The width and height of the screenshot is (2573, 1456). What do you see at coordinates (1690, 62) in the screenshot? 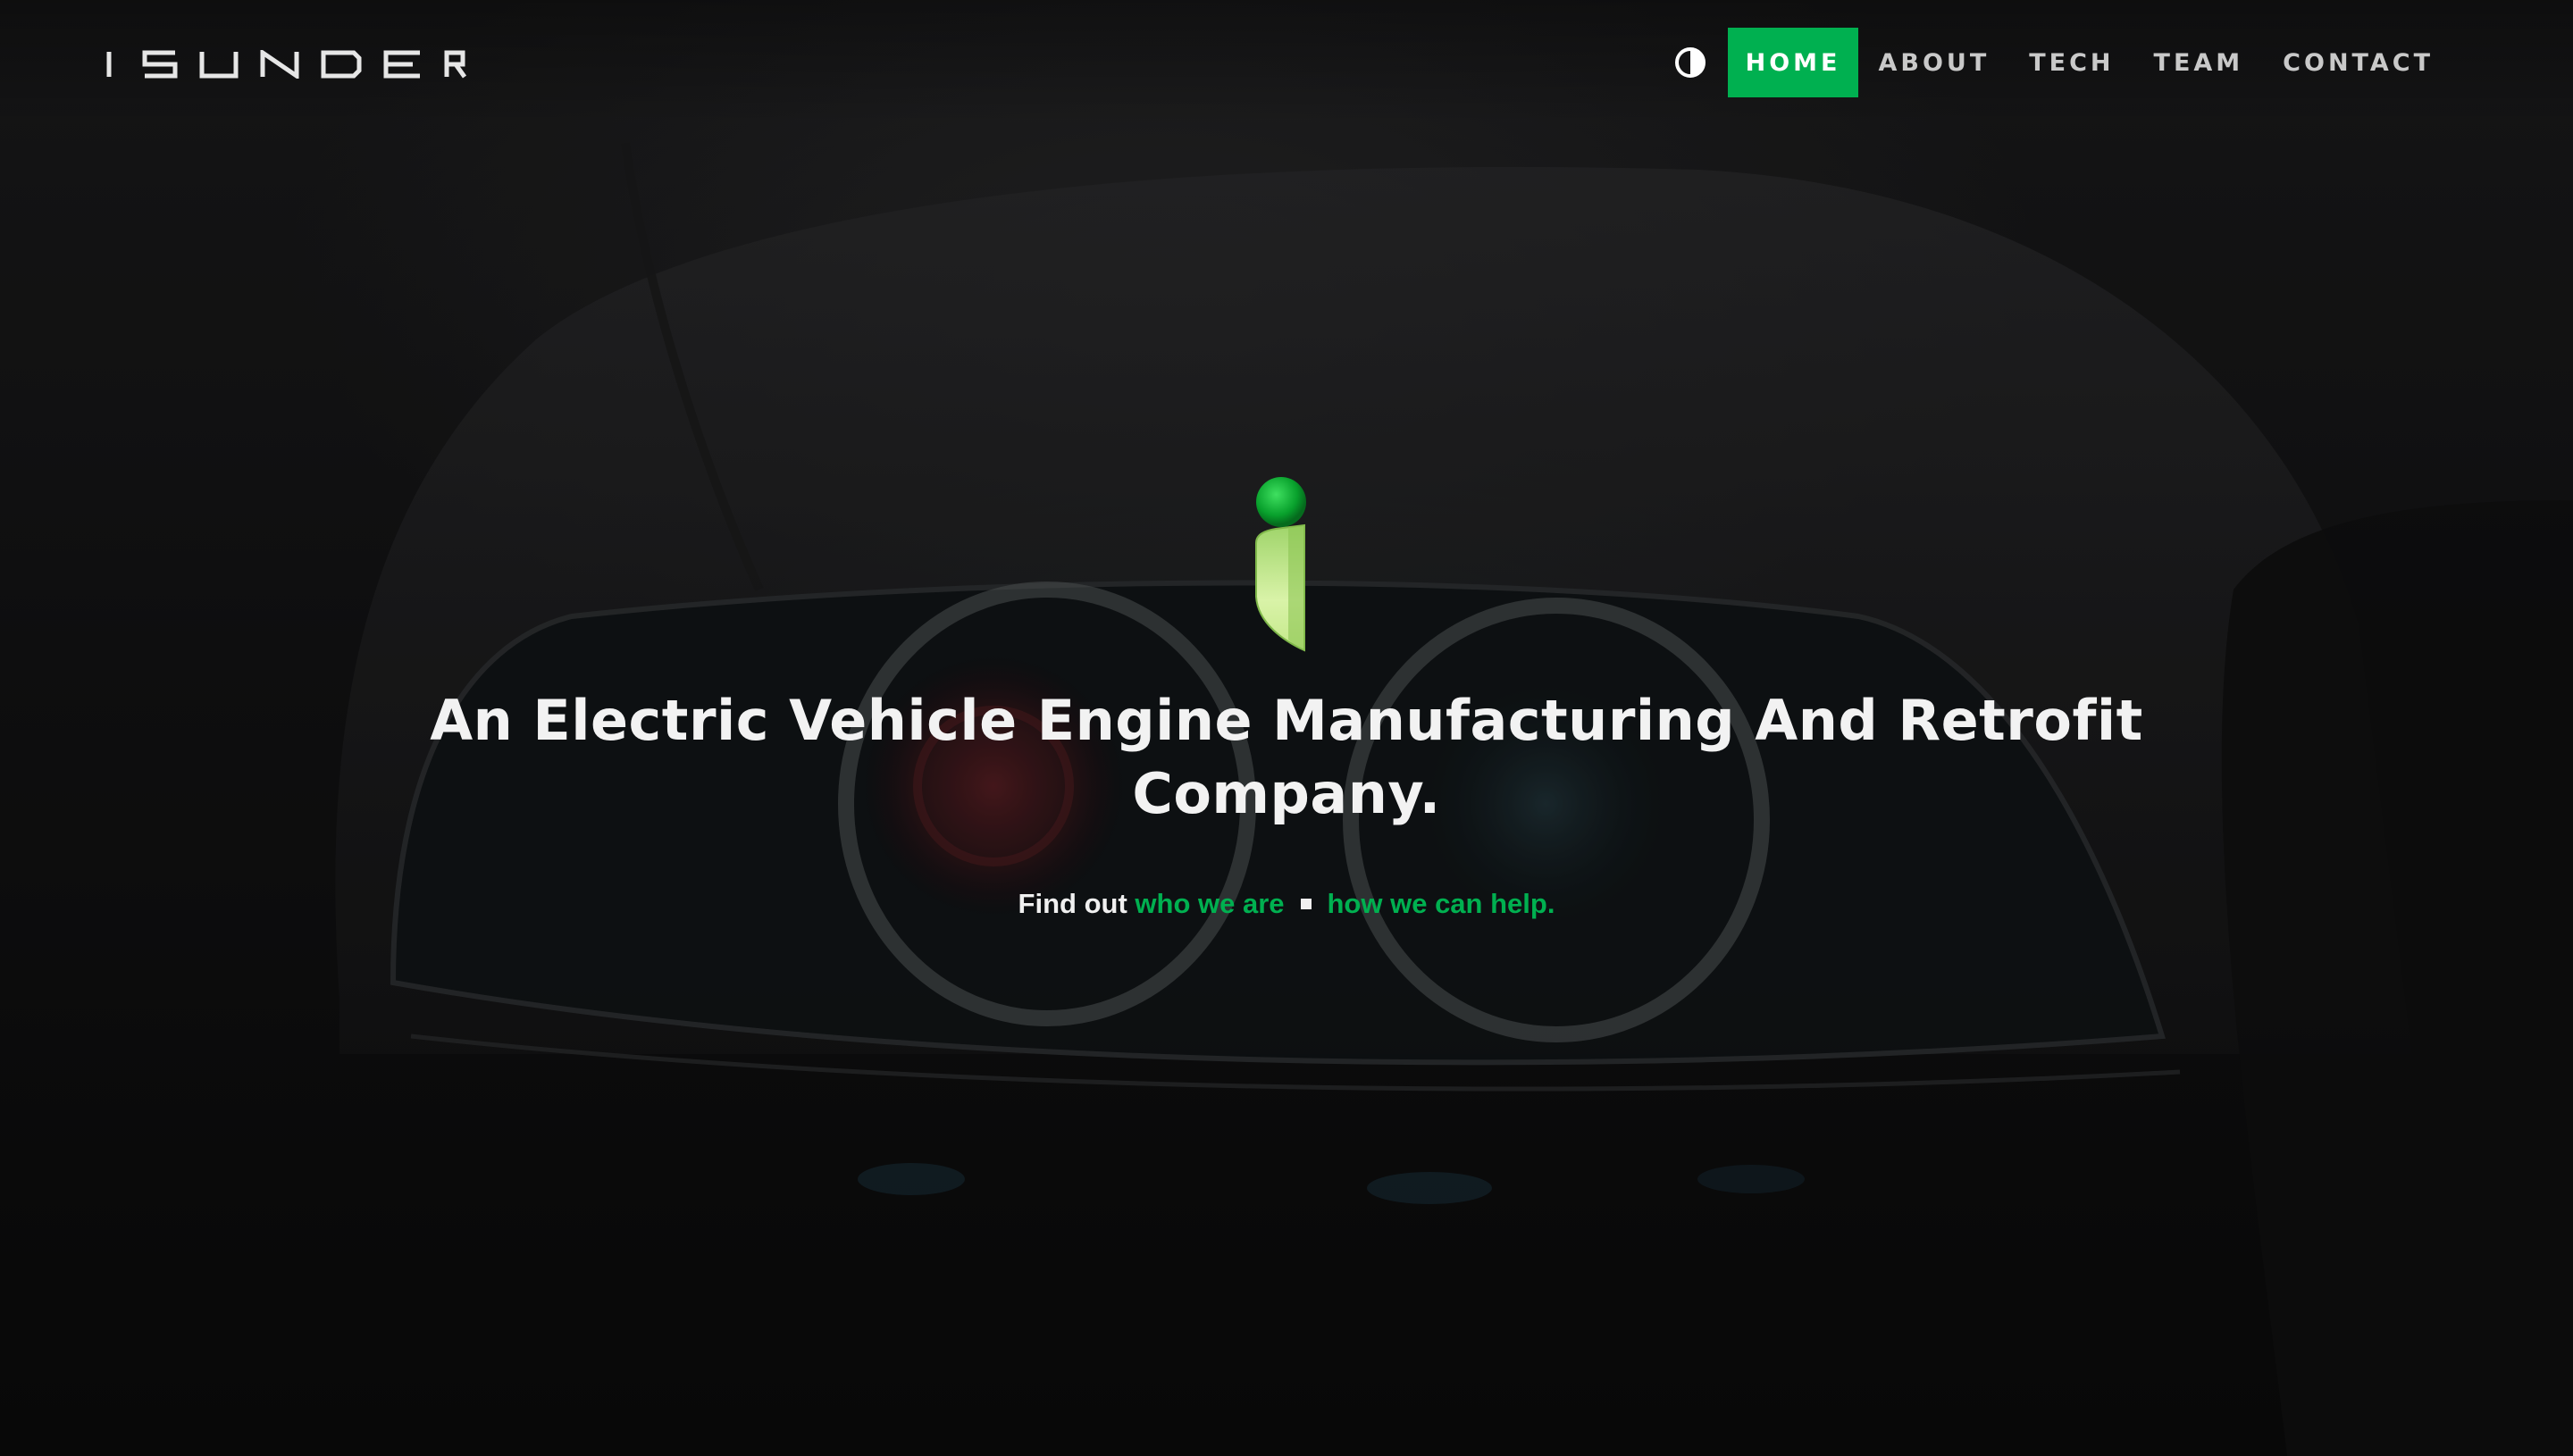
I see `contrast-icon` at bounding box center [1690, 62].